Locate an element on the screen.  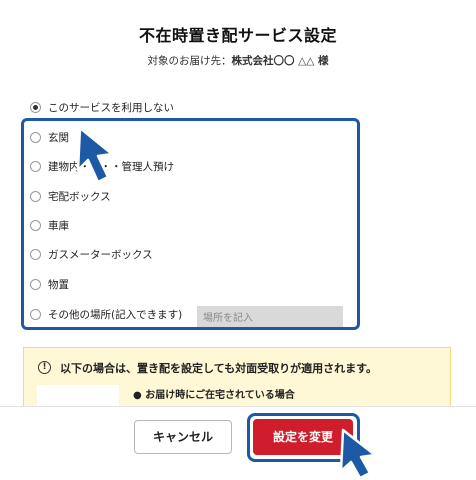
option-other-place: その他の場所(記入できます) is located at coordinates (109, 315).